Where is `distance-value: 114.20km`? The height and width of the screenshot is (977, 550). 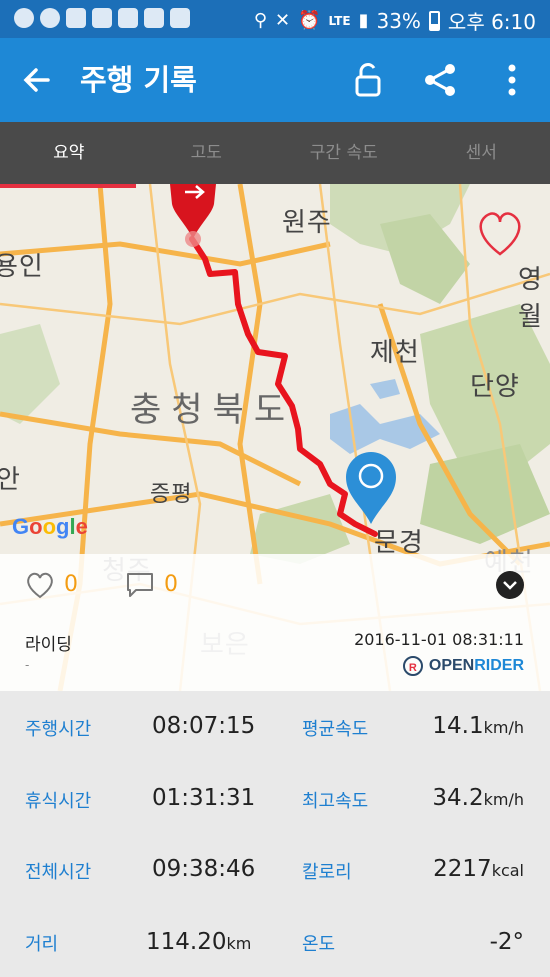 distance-value: 114.20km is located at coordinates (198, 942).